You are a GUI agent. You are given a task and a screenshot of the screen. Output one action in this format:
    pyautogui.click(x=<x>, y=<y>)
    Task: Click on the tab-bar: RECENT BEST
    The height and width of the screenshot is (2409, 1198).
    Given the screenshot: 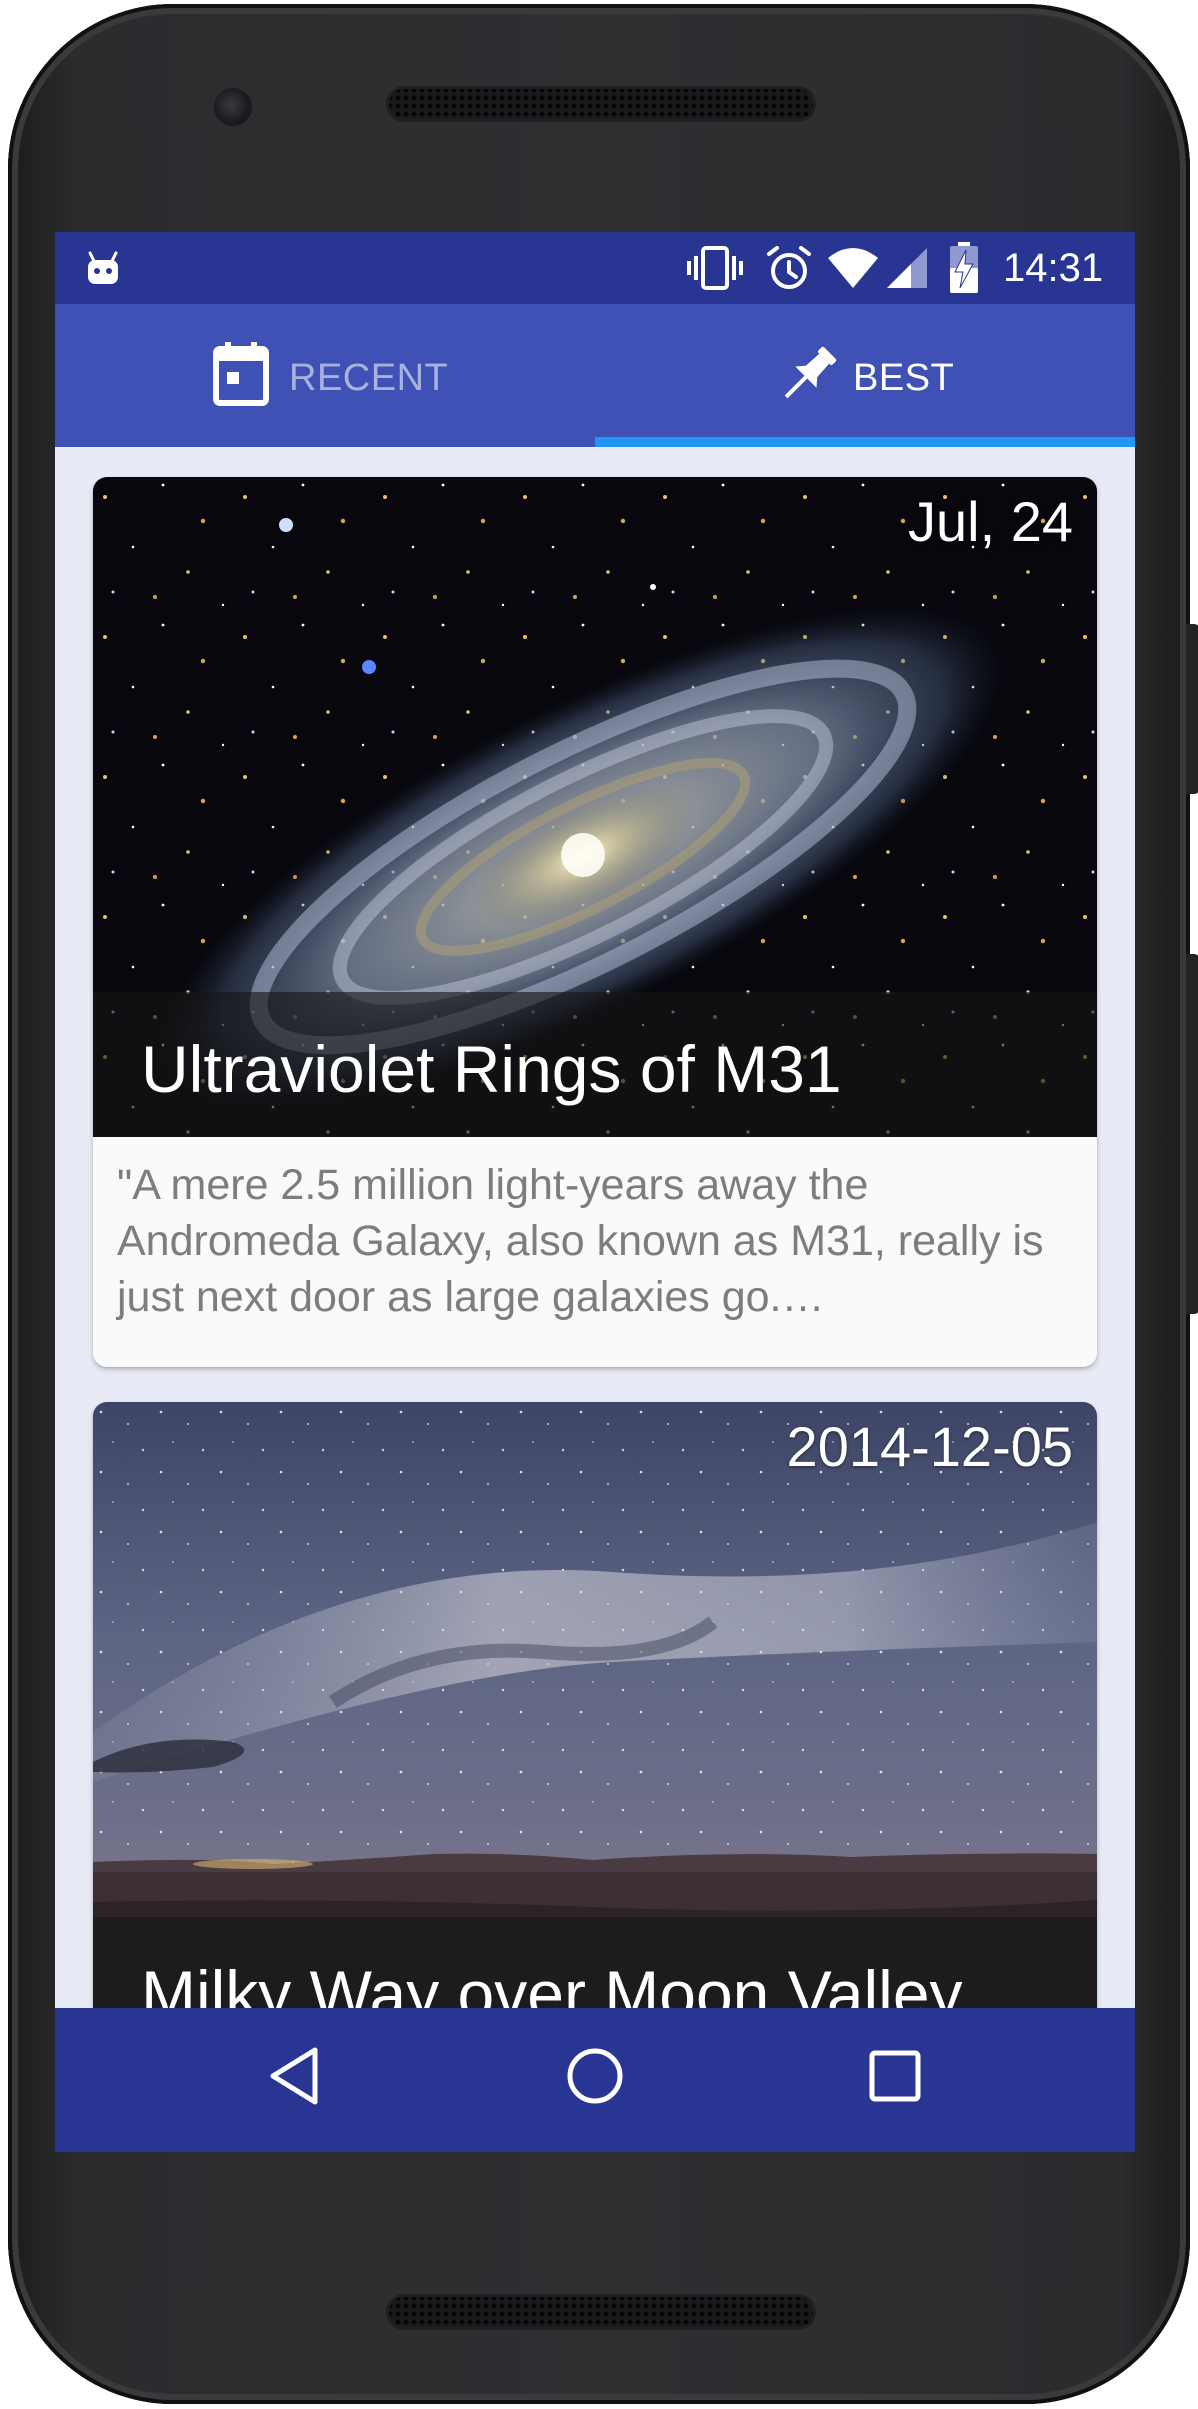 What is the action you would take?
    pyautogui.click(x=595, y=375)
    